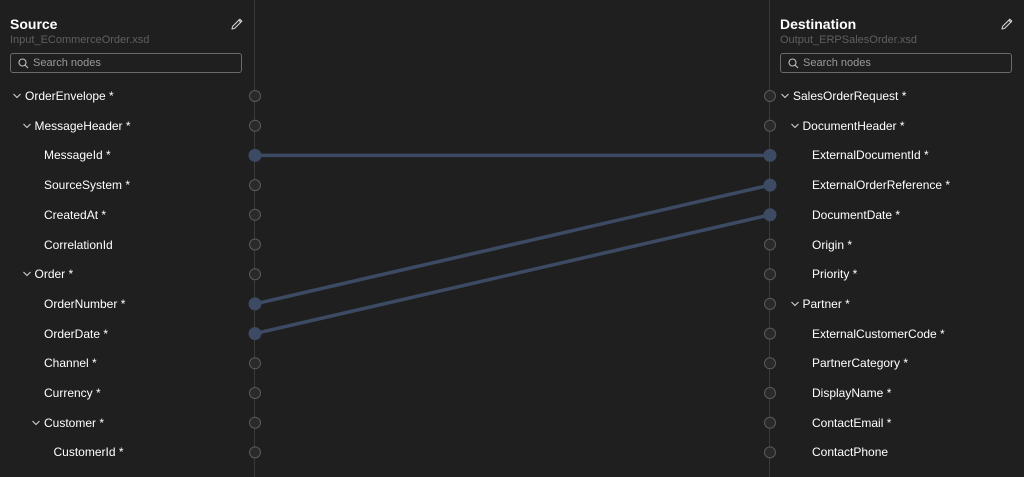  I want to click on tree-node: ContactPhone, so click(850, 452).